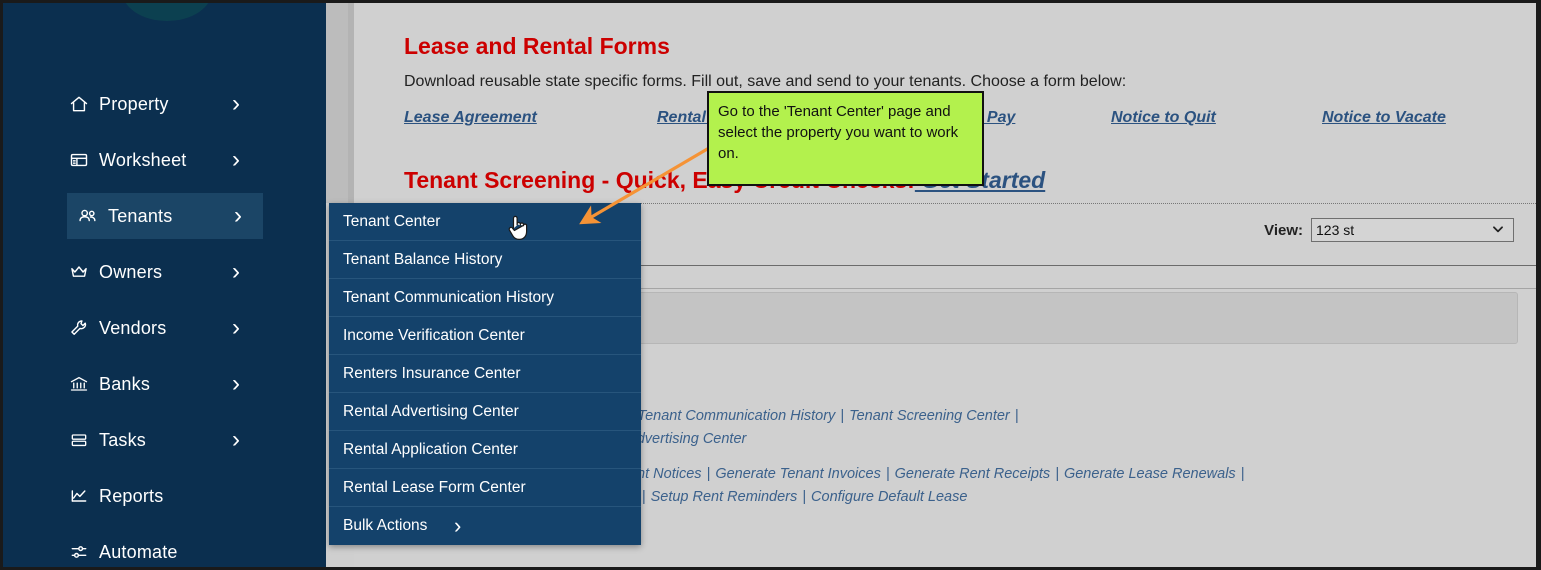  Describe the element at coordinates (485, 450) in the screenshot. I see `menu-item-rental-application-center: Rental Application Center` at that location.